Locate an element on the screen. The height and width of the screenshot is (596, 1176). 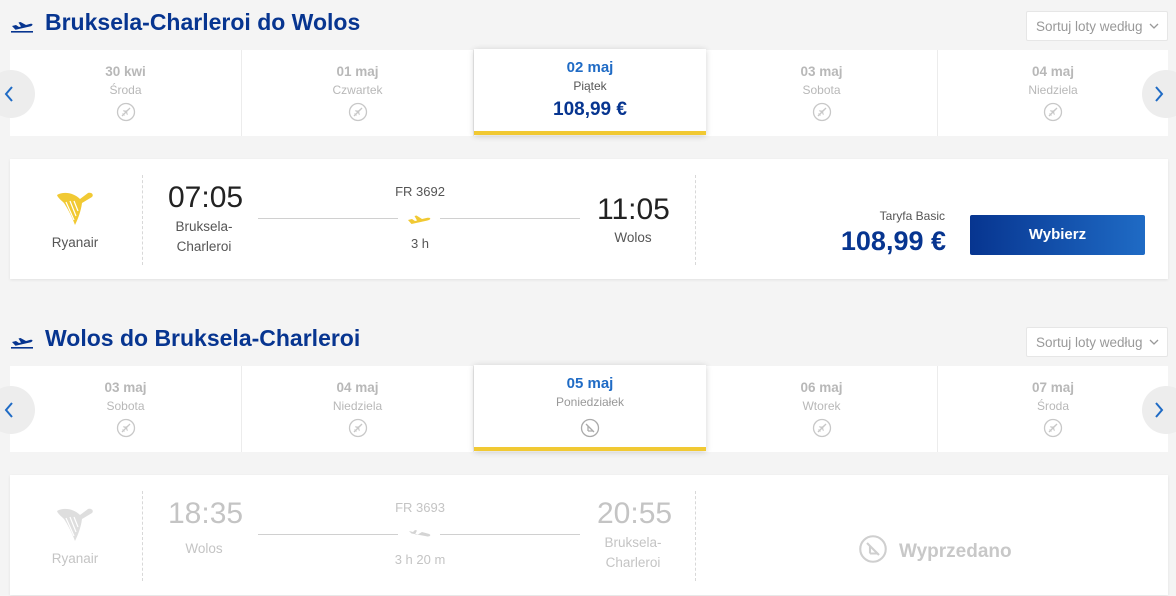
date-option: 06 maj Wtorek is located at coordinates (822, 409).